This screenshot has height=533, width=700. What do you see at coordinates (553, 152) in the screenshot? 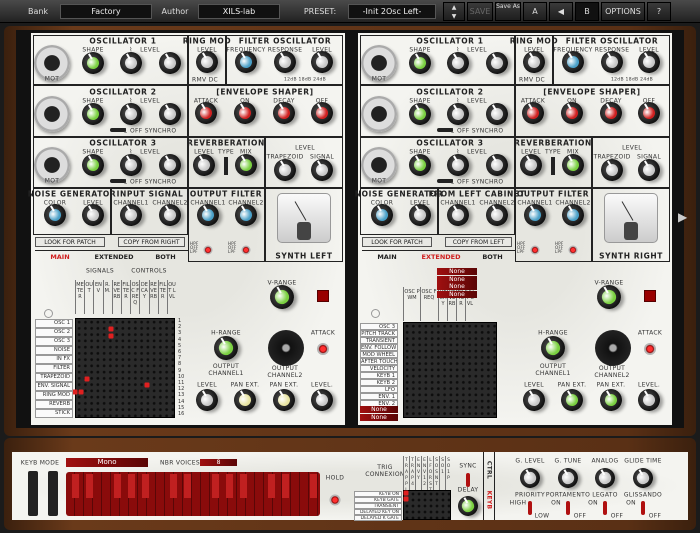
I see `type-label: TYPE` at bounding box center [553, 152].